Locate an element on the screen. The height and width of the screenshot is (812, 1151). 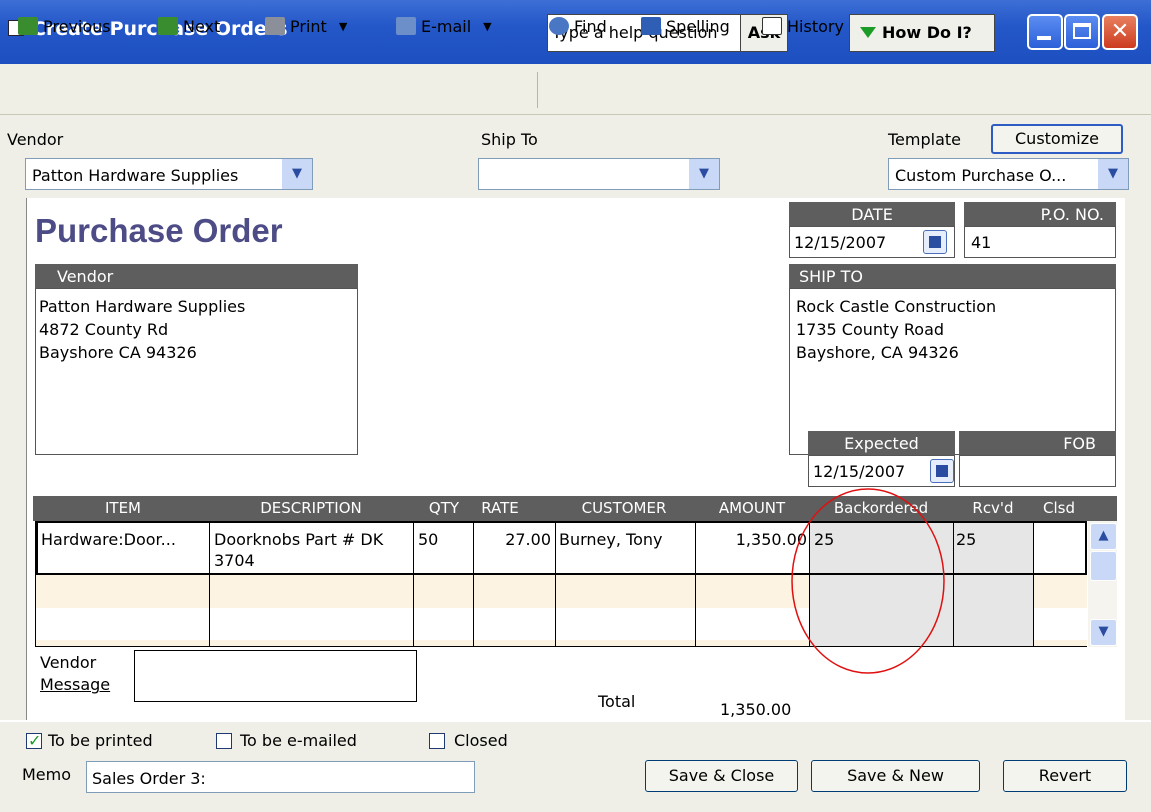
template-label: Template is located at coordinates (925, 139).